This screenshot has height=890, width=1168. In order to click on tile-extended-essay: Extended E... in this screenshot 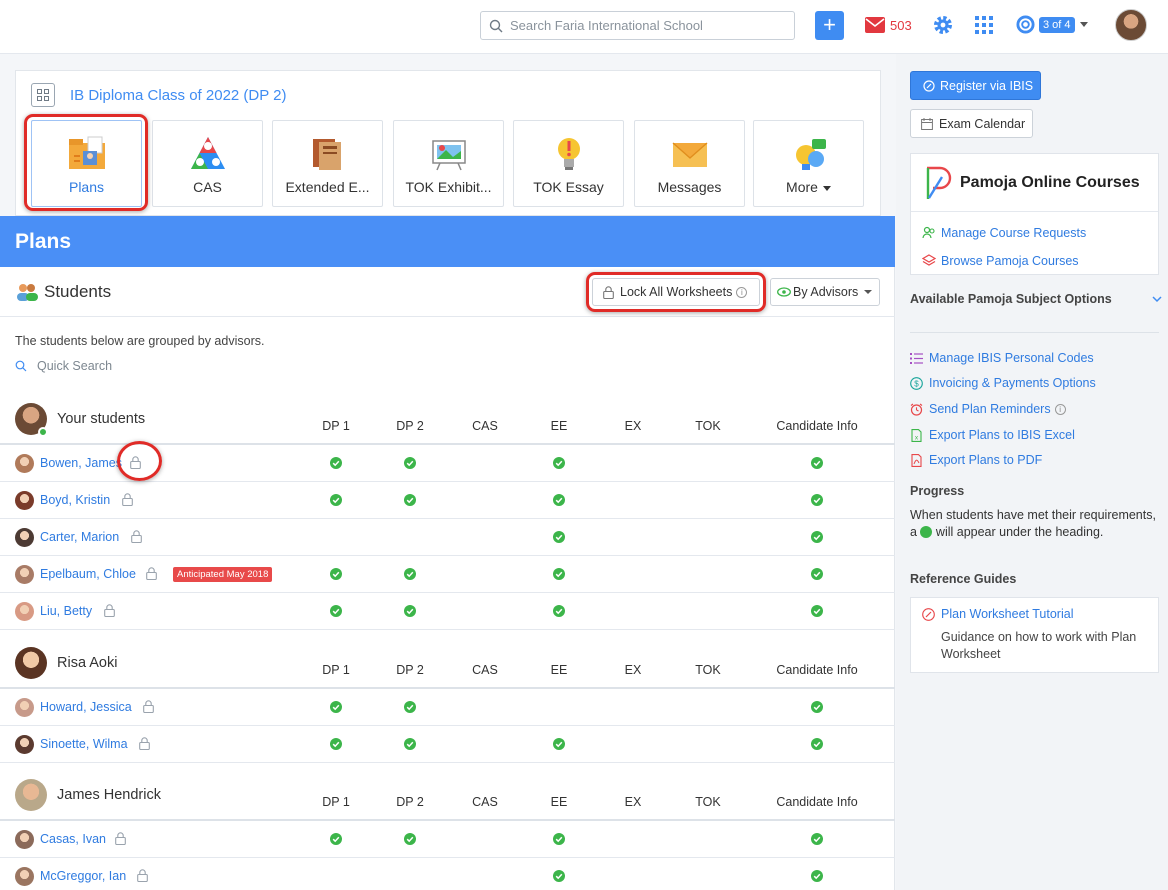, I will do `click(327, 163)`.